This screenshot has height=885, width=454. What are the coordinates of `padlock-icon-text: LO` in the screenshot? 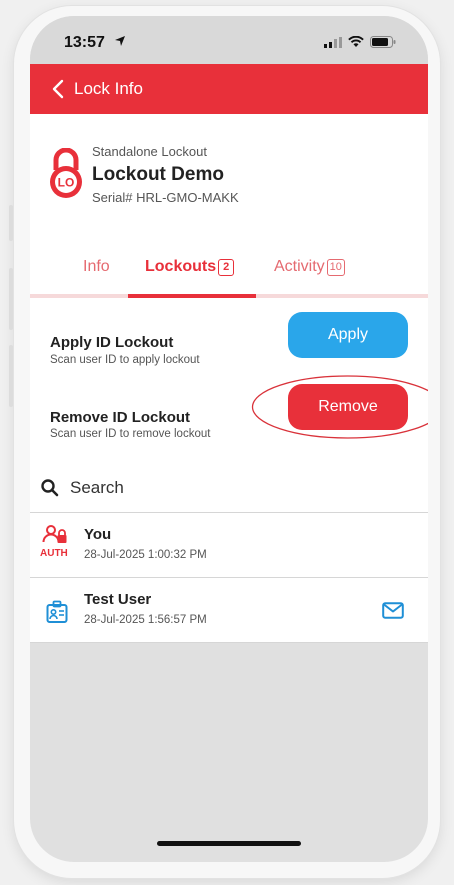 It's located at (66, 183).